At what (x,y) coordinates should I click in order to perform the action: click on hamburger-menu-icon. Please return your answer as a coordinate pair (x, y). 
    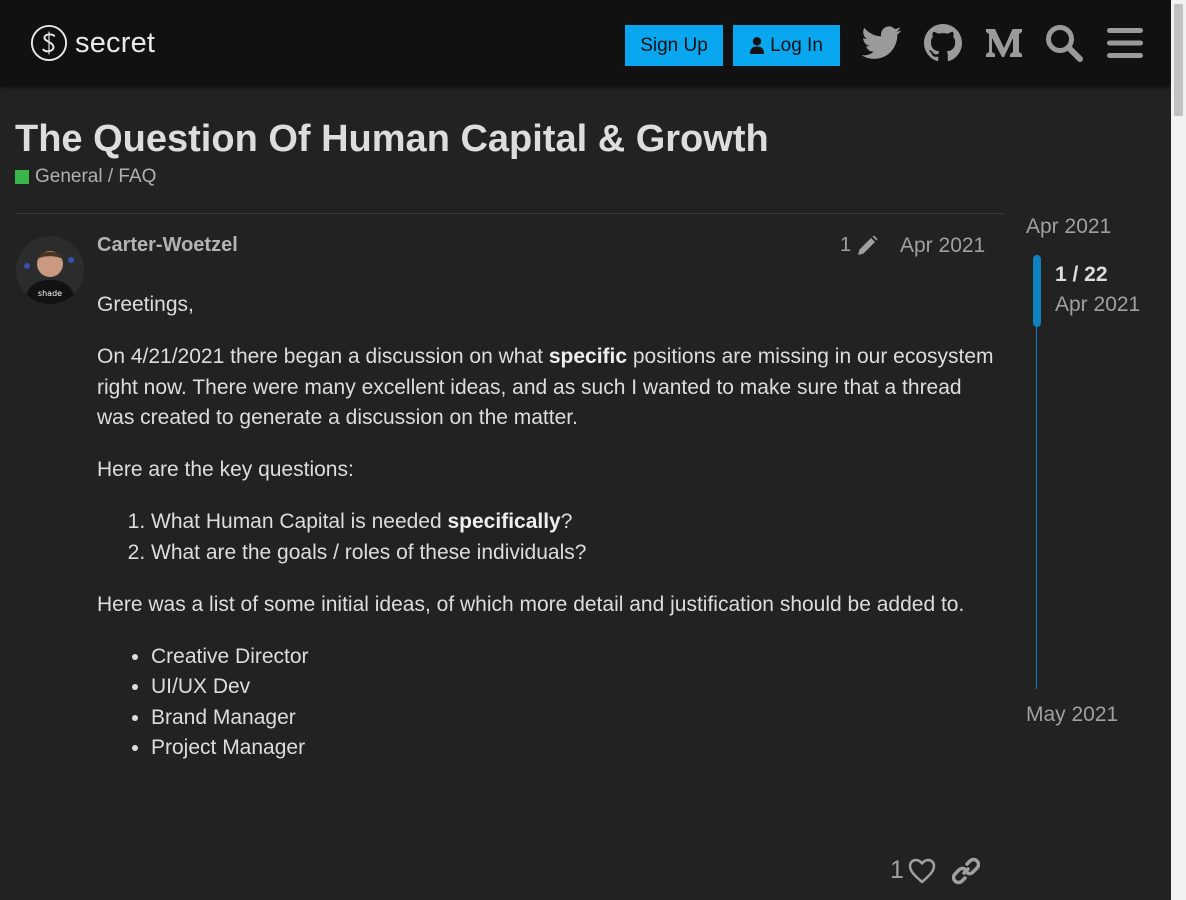
    Looking at the image, I should click on (1125, 43).